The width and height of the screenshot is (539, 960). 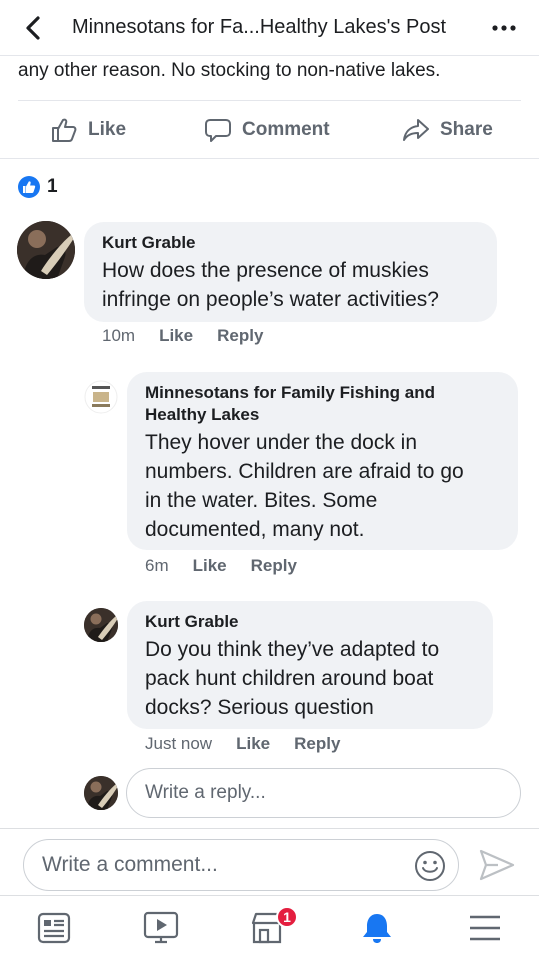 What do you see at coordinates (240, 336) in the screenshot?
I see `comment-reply-link: Reply` at bounding box center [240, 336].